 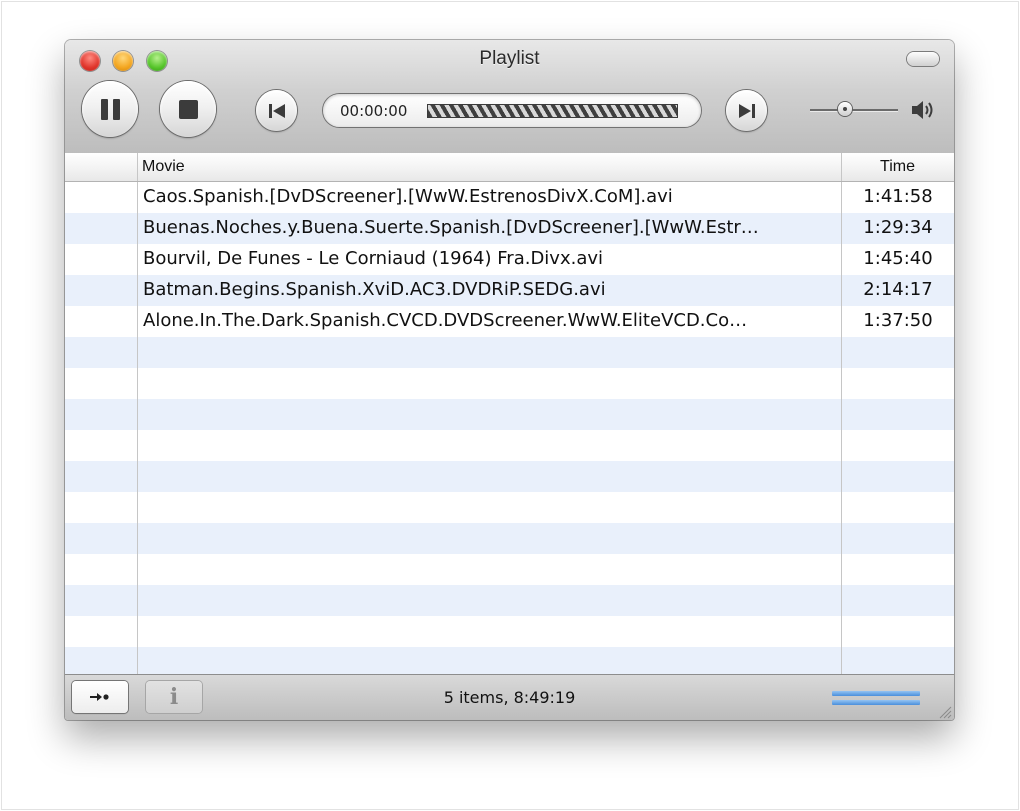 I want to click on column-divider, so click(x=137, y=167).